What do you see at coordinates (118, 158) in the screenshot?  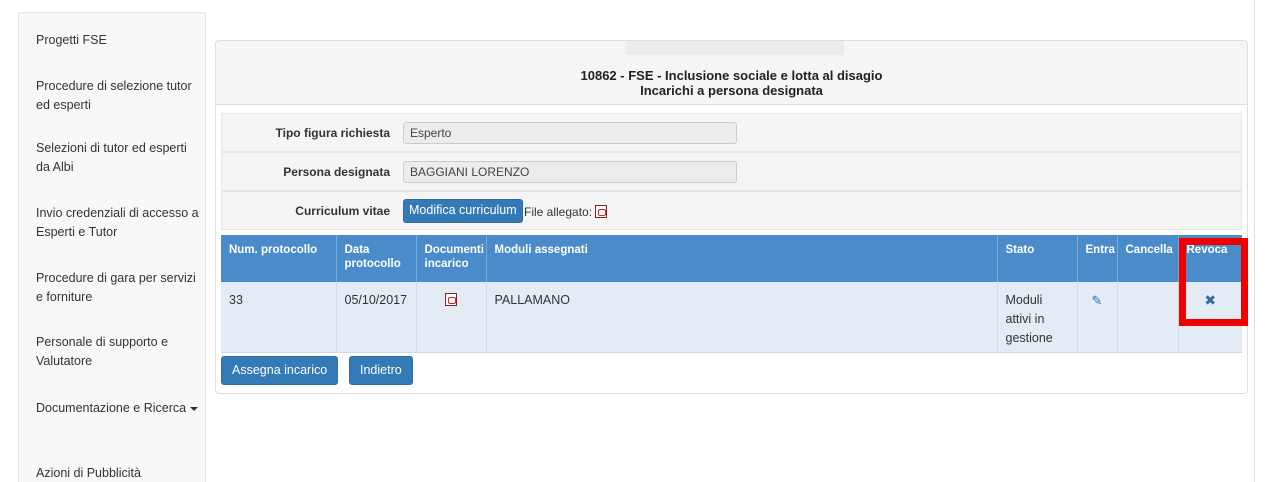 I see `sidebar-item-selezioni-albi: Selezioni di tutor ed esperti da Albi` at bounding box center [118, 158].